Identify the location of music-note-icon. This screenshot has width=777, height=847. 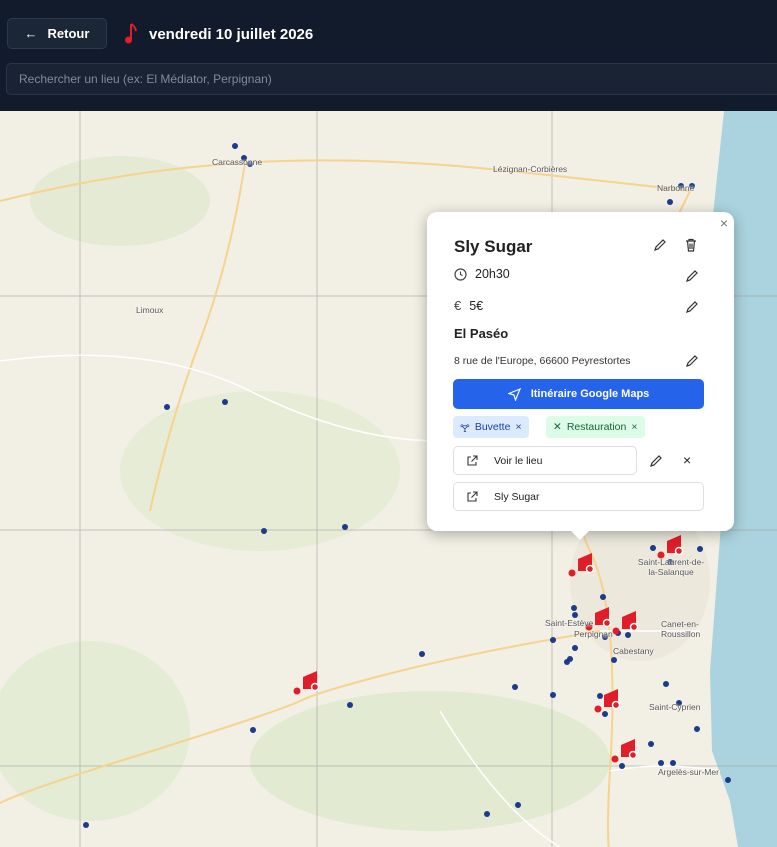
(131, 33).